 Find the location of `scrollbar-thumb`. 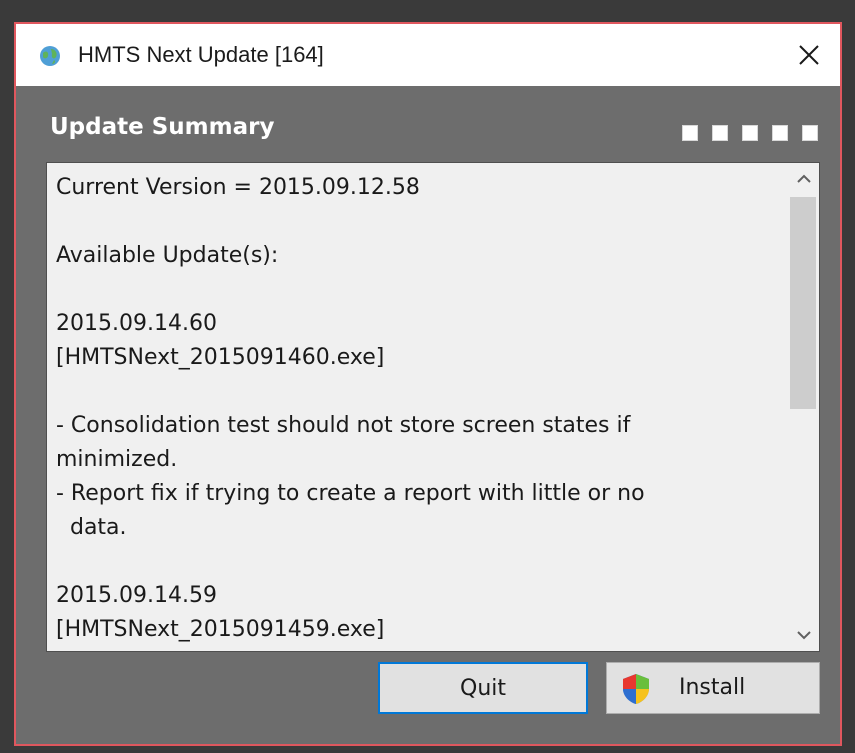

scrollbar-thumb is located at coordinates (803, 303).